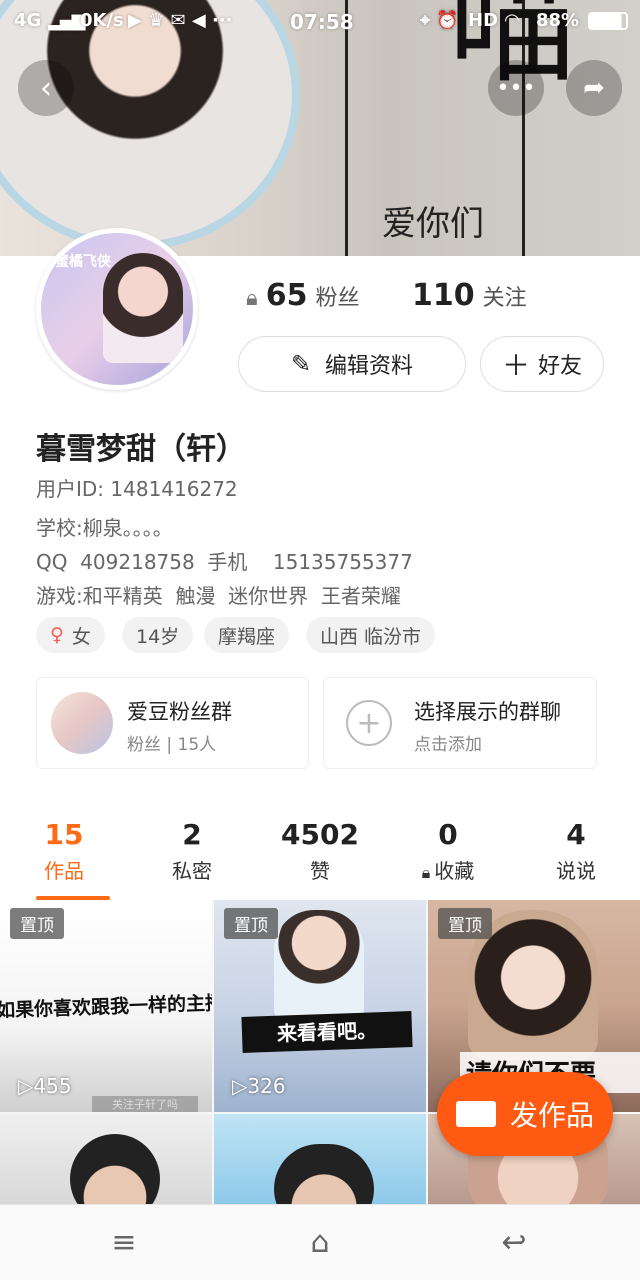  Describe the element at coordinates (320, 834) in the screenshot. I see `tab-likes-count: 4502` at that location.